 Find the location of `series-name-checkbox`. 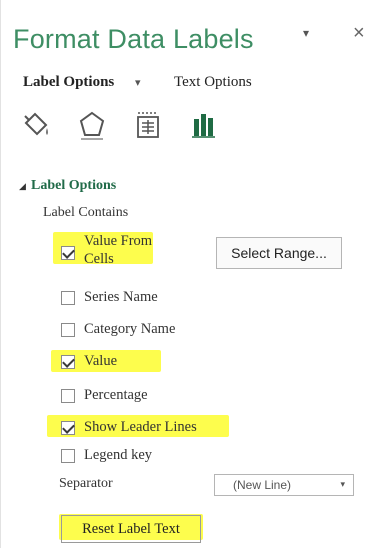

series-name-checkbox is located at coordinates (68, 298).